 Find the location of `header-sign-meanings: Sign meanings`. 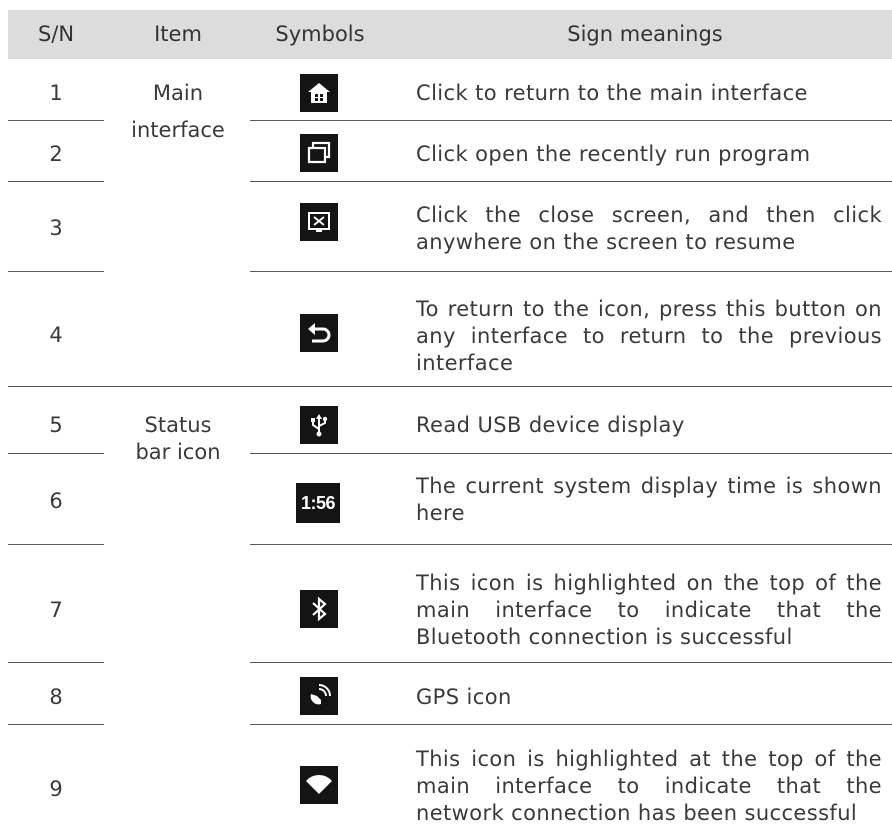

header-sign-meanings: Sign meanings is located at coordinates (645, 34).